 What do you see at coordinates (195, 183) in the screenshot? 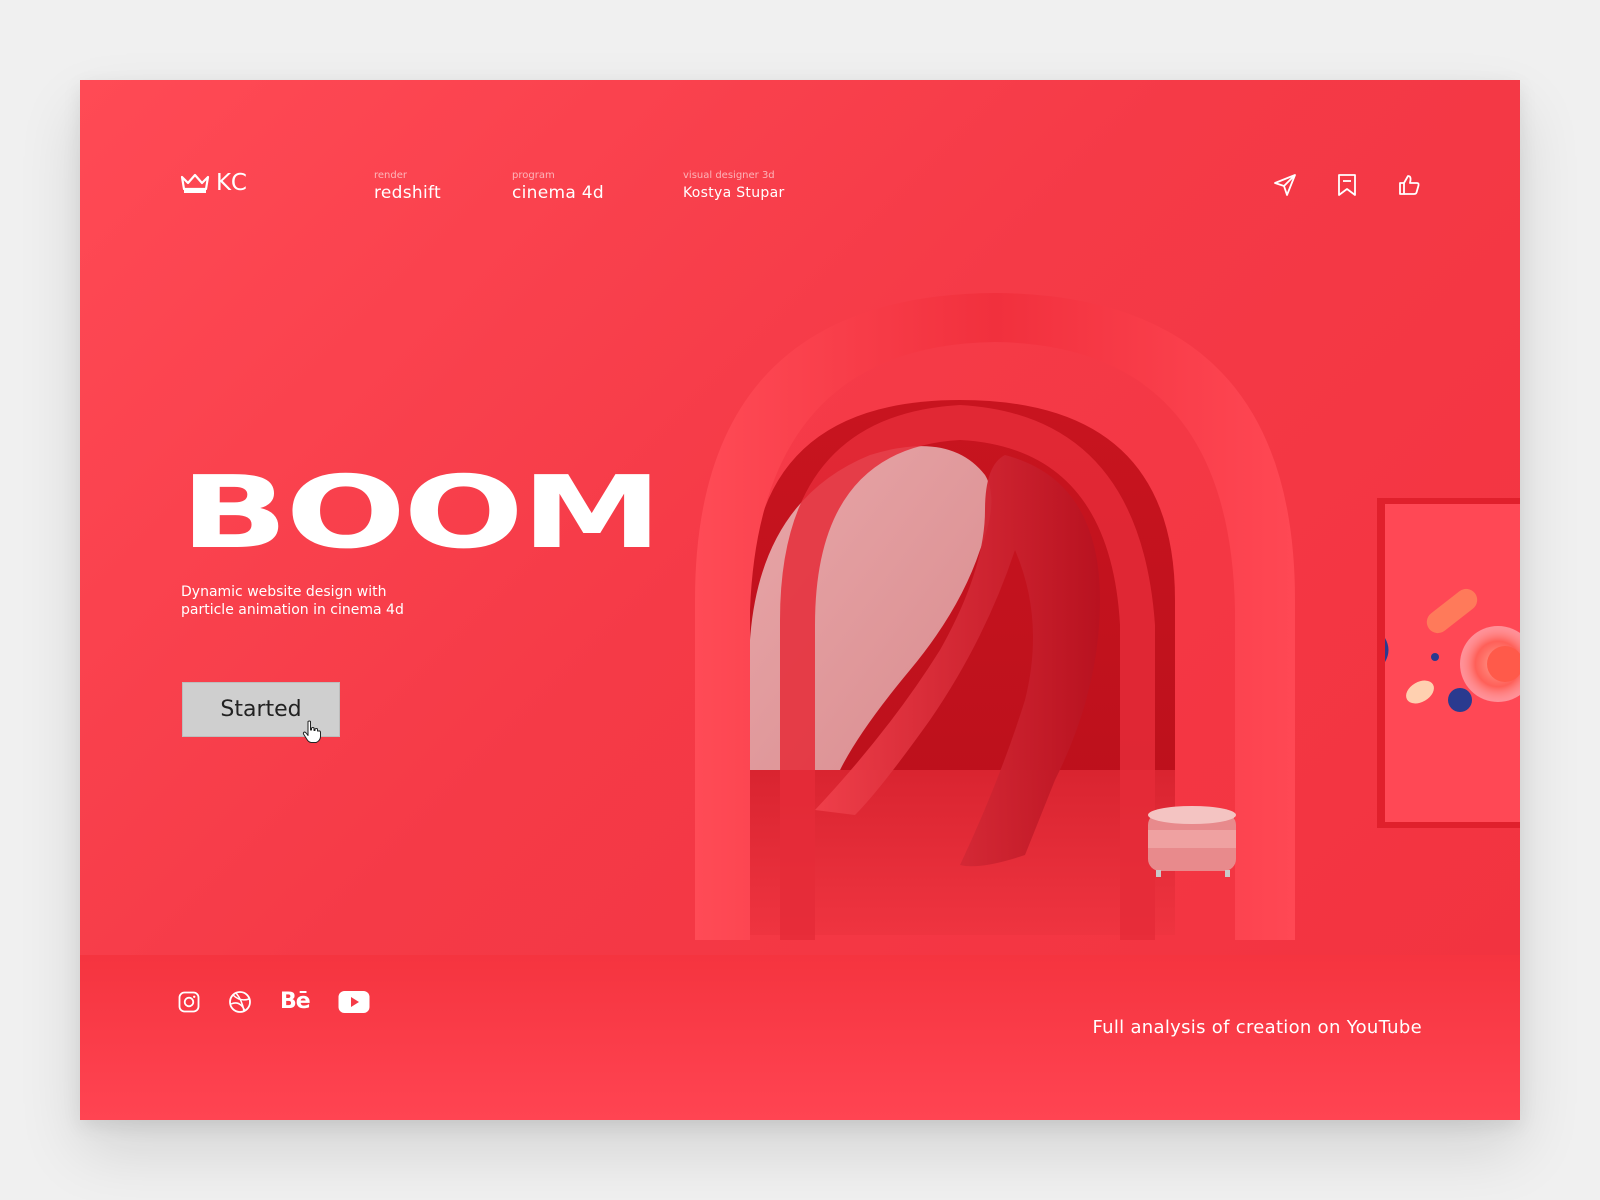
I see `crown-icon` at bounding box center [195, 183].